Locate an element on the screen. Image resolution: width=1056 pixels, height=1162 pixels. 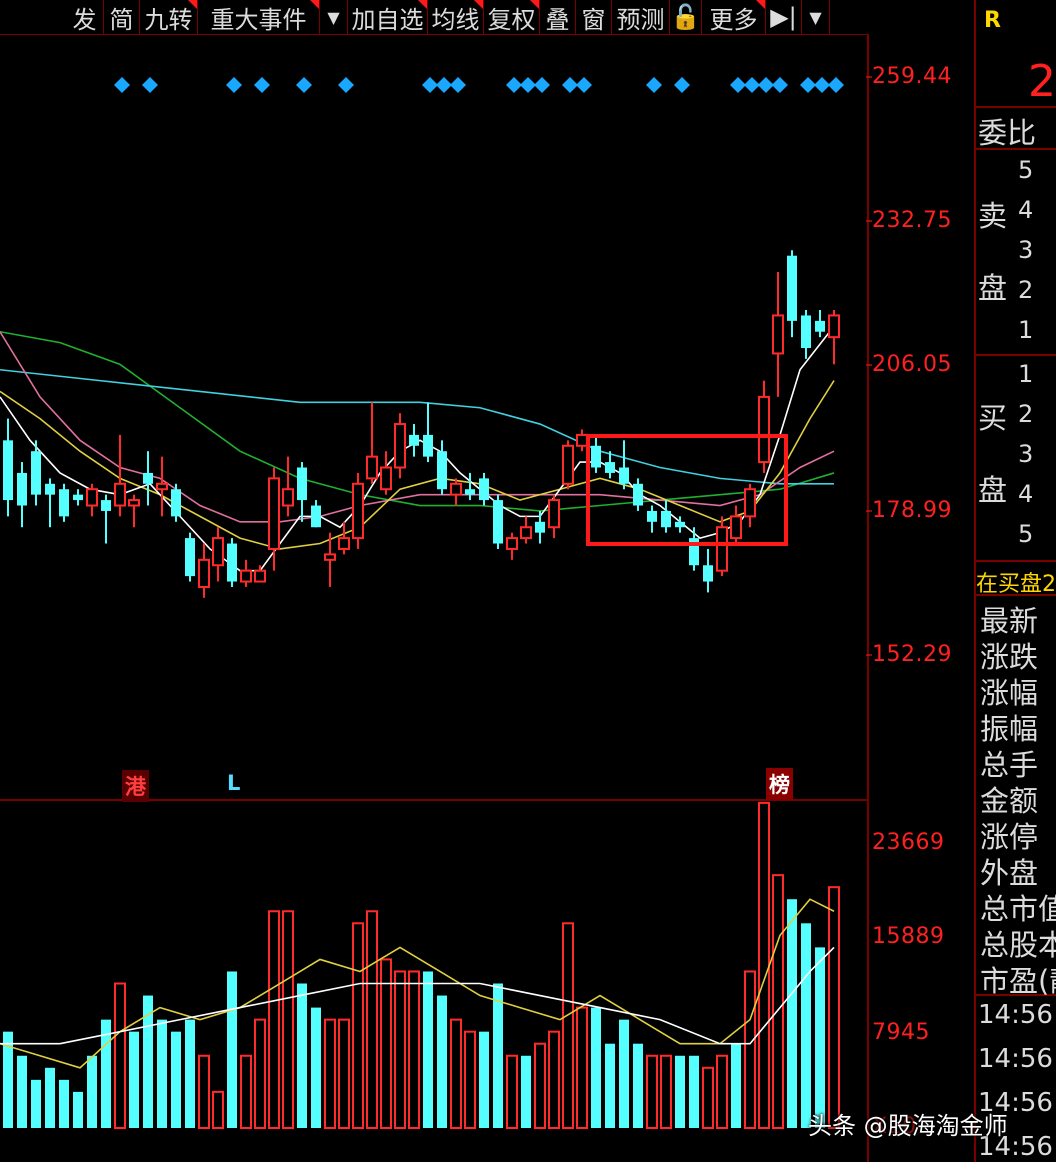
sell-level: 2 is located at coordinates (1026, 290).